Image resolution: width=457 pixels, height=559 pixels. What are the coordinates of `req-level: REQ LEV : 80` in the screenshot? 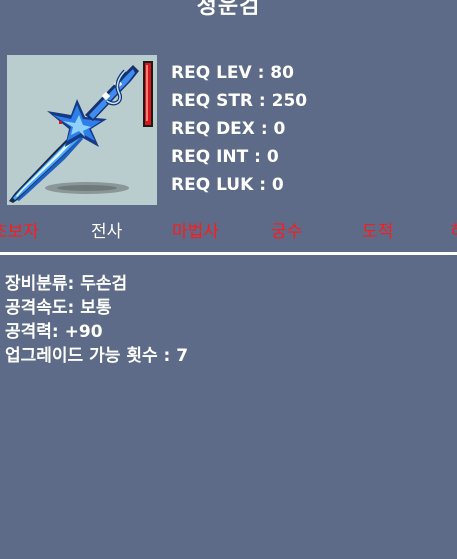 It's located at (232, 73).